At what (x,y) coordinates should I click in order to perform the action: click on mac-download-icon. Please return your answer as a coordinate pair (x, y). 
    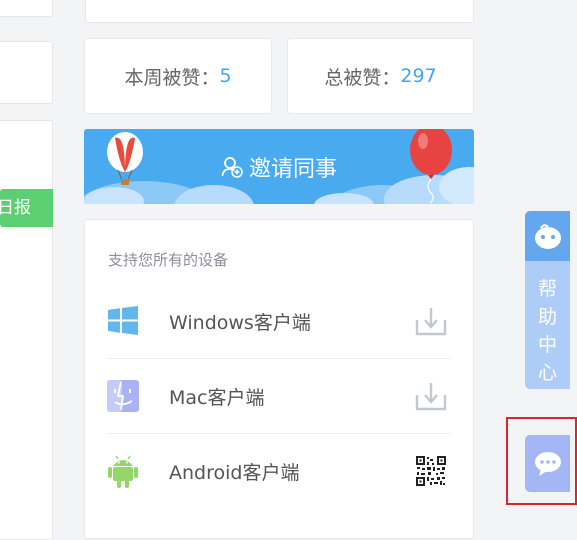
    Looking at the image, I should click on (431, 396).